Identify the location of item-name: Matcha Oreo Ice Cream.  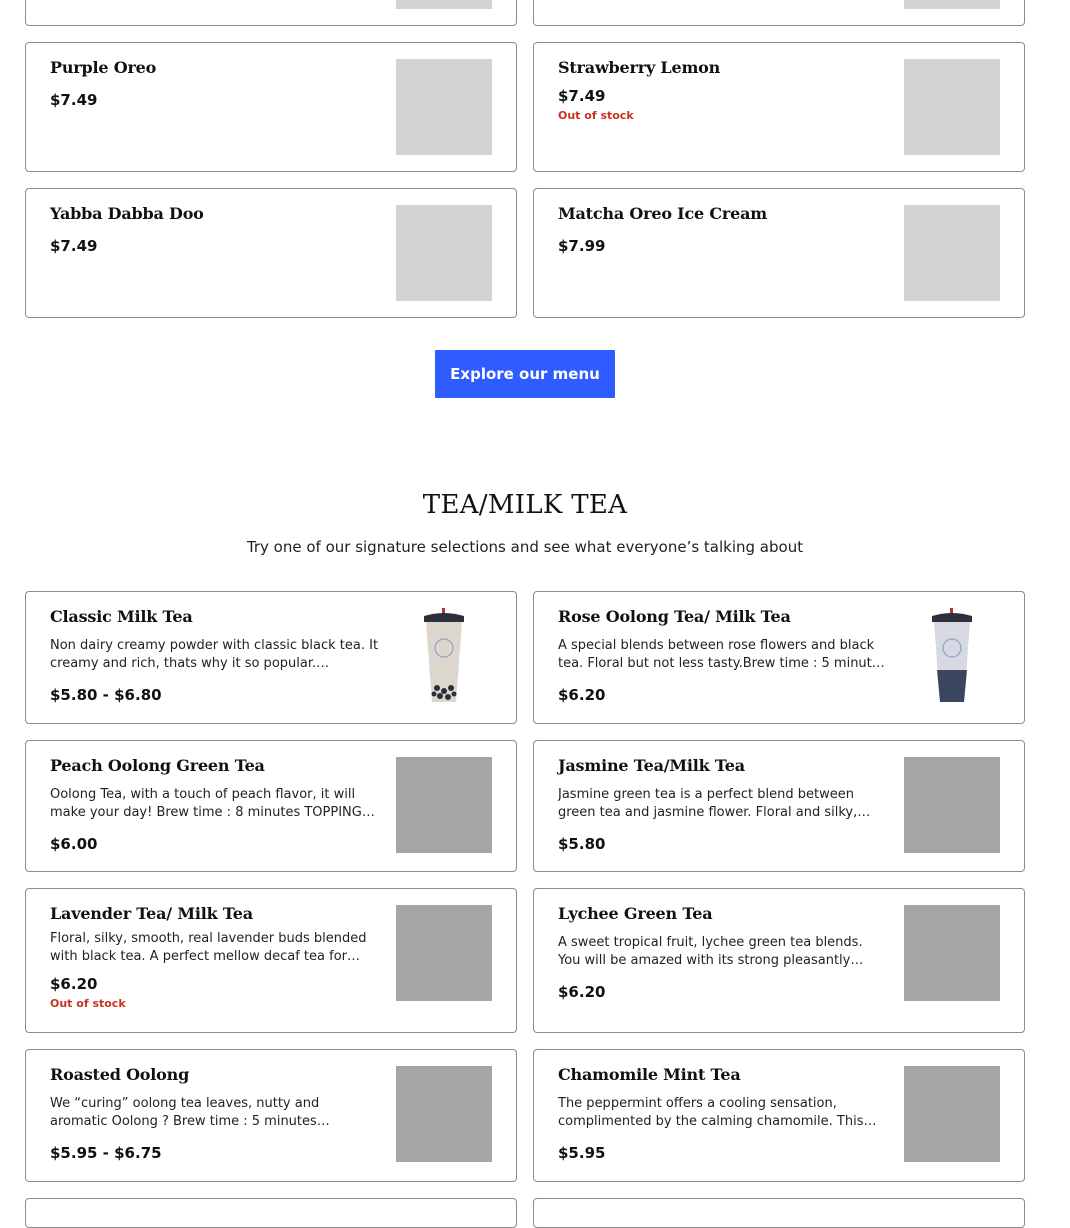
(662, 213).